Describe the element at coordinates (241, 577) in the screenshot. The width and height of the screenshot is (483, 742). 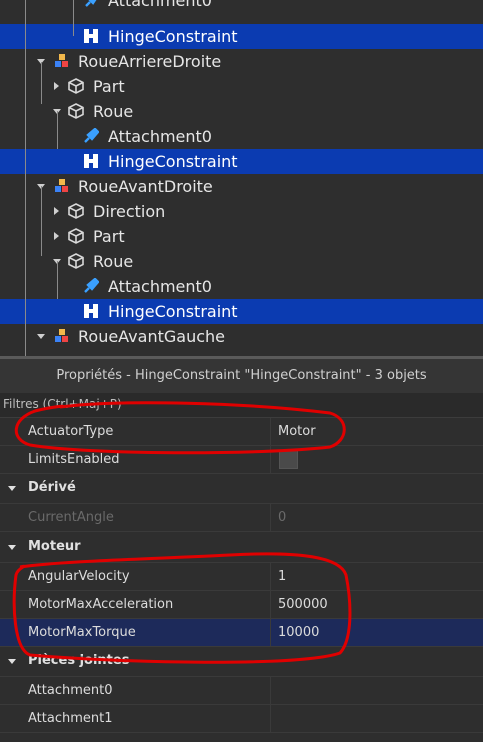
I see `property-row-angularvelocity: AngularVelocity 1` at that location.